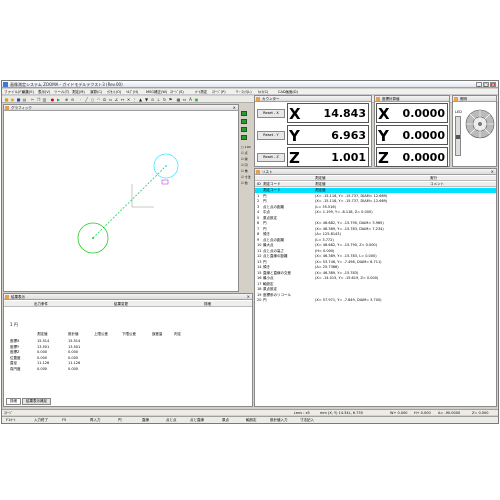 This screenshot has height=500, width=500. Describe the element at coordinates (177, 92) in the screenshot. I see `menu-stage: ｽﾃｰｼﾞ(S)` at that location.